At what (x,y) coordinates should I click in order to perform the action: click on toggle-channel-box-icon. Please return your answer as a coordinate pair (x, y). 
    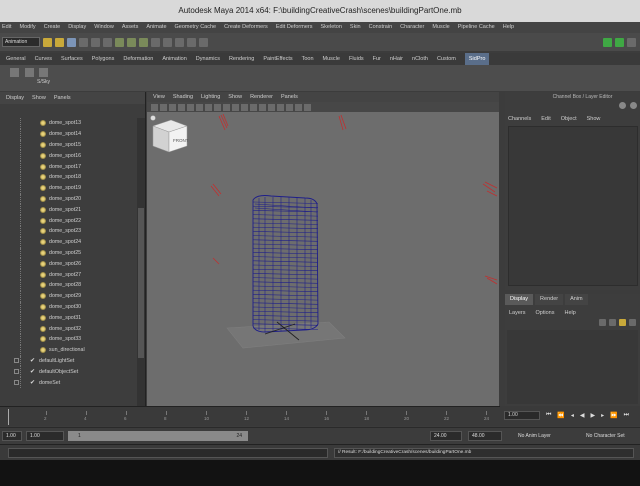
    Looking at the image, I should click on (631, 42).